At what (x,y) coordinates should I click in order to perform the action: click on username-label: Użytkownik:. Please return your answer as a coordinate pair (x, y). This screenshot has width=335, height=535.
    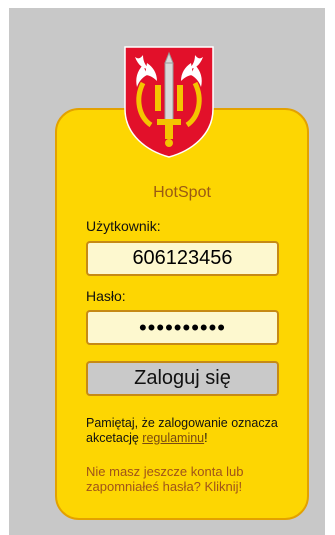
    Looking at the image, I should click on (123, 226).